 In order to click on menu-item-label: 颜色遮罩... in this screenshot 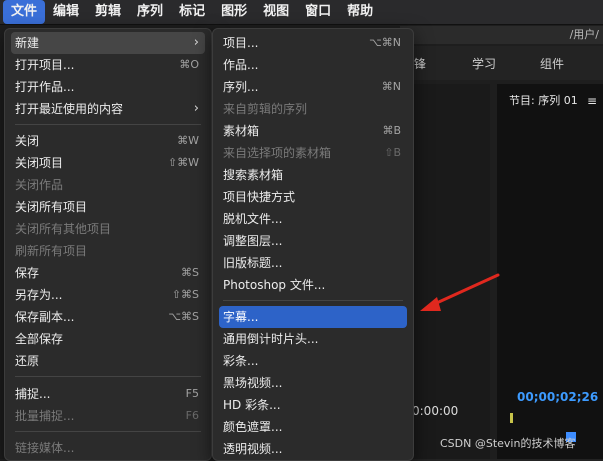, I will do `click(253, 427)`.